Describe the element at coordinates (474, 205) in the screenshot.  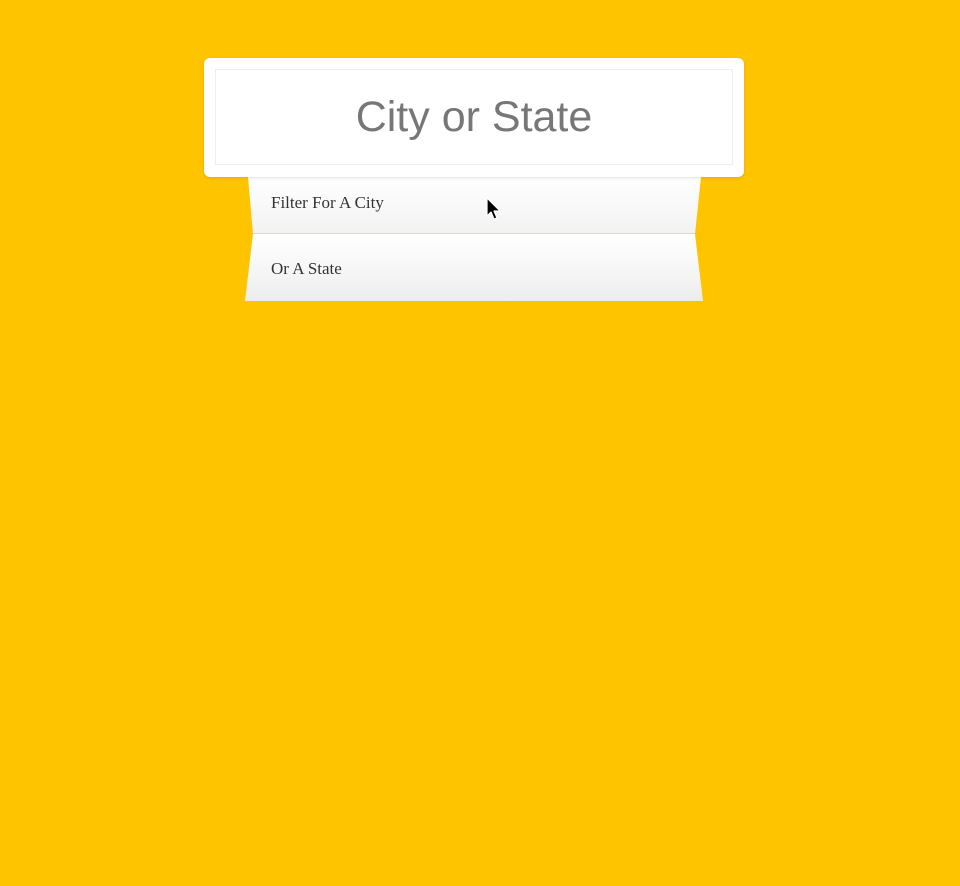
I see `suggestion-item-city: Filter For A City` at that location.